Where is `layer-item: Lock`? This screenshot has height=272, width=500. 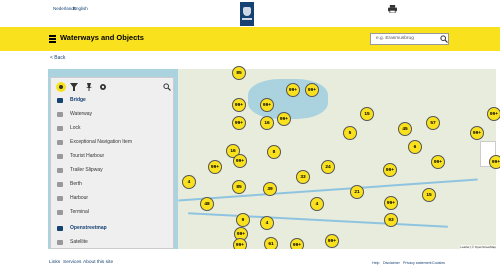 layer-item: Lock is located at coordinates (75, 128).